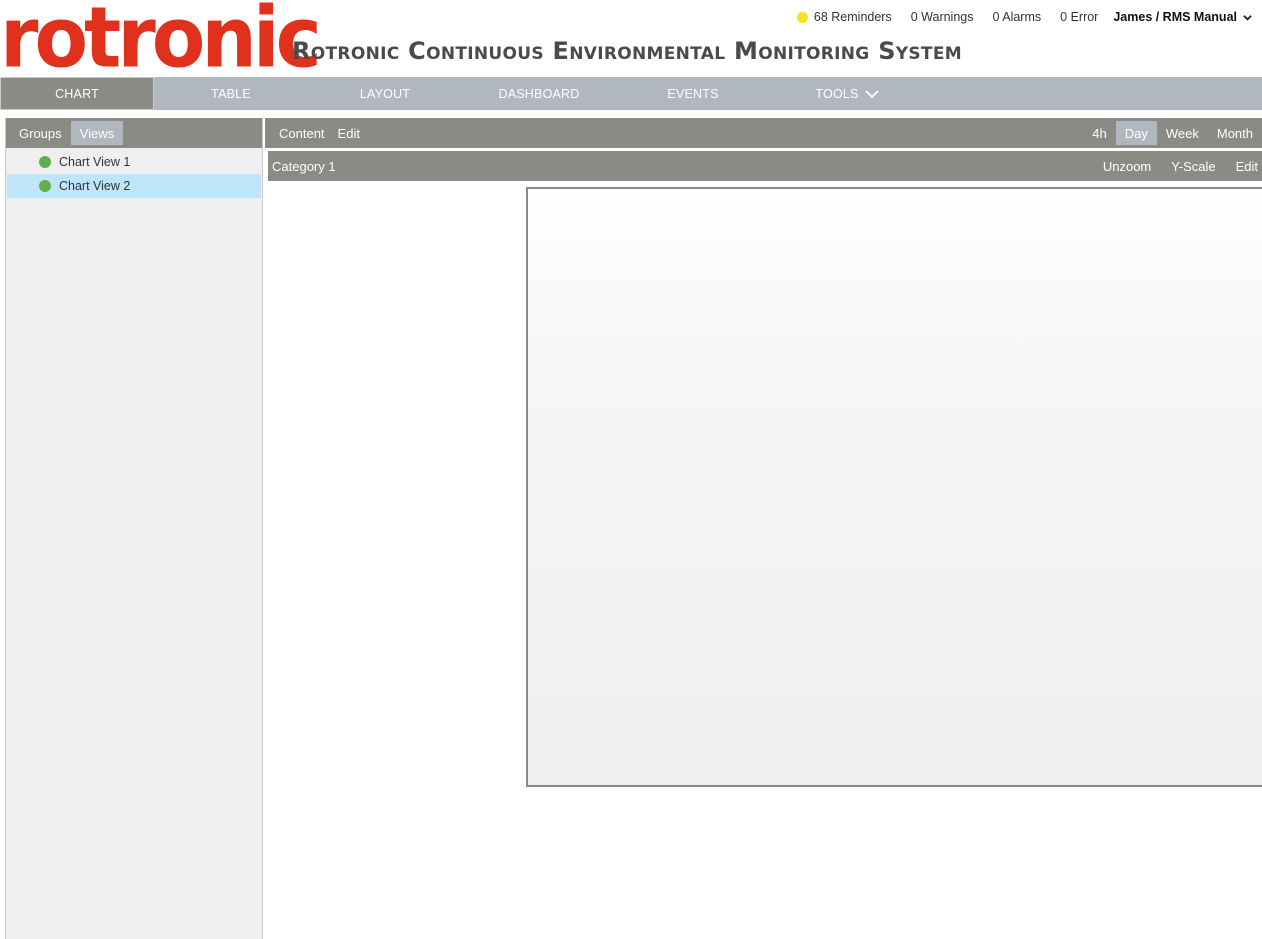 The width and height of the screenshot is (1262, 939). Describe the element at coordinates (134, 162) in the screenshot. I see `sidebar-item-chart-view-1: Chart View 1` at that location.